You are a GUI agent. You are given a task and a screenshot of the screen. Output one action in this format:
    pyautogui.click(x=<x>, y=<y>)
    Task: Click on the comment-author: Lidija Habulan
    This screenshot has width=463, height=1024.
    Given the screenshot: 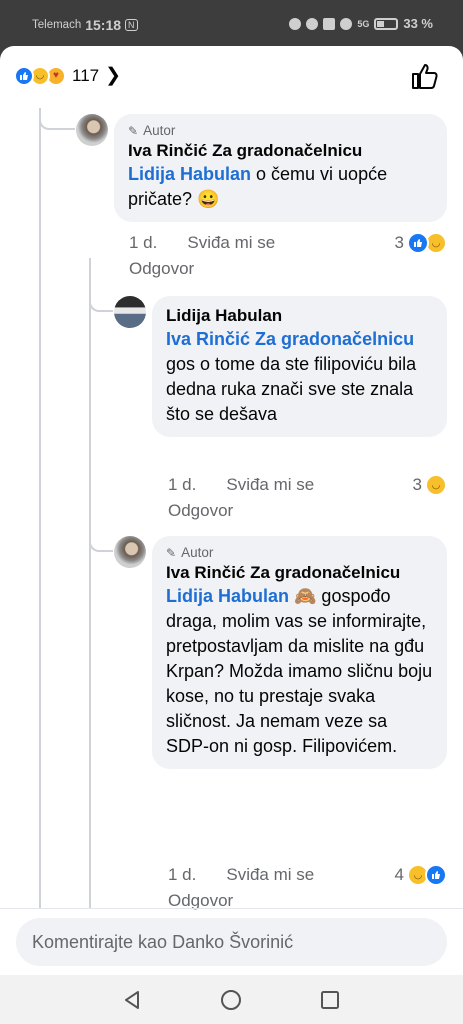 What is the action you would take?
    pyautogui.click(x=300, y=316)
    